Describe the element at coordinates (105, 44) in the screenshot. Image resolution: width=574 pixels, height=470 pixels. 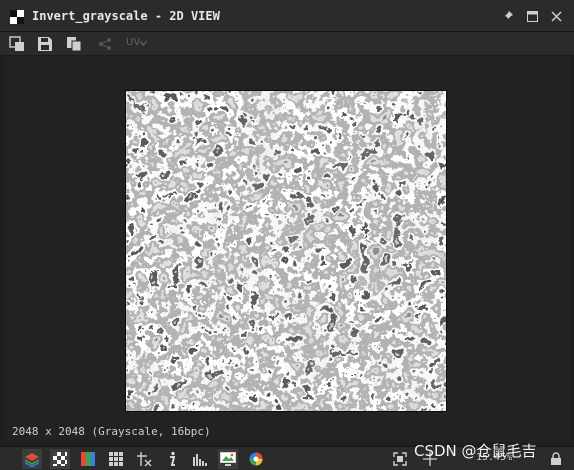
I see `share-icon` at that location.